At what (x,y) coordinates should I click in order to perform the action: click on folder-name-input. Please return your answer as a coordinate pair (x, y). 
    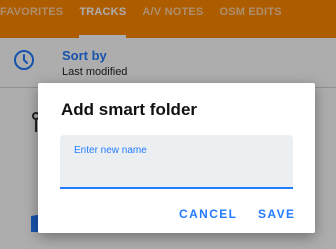
    Looking at the image, I should click on (176, 170).